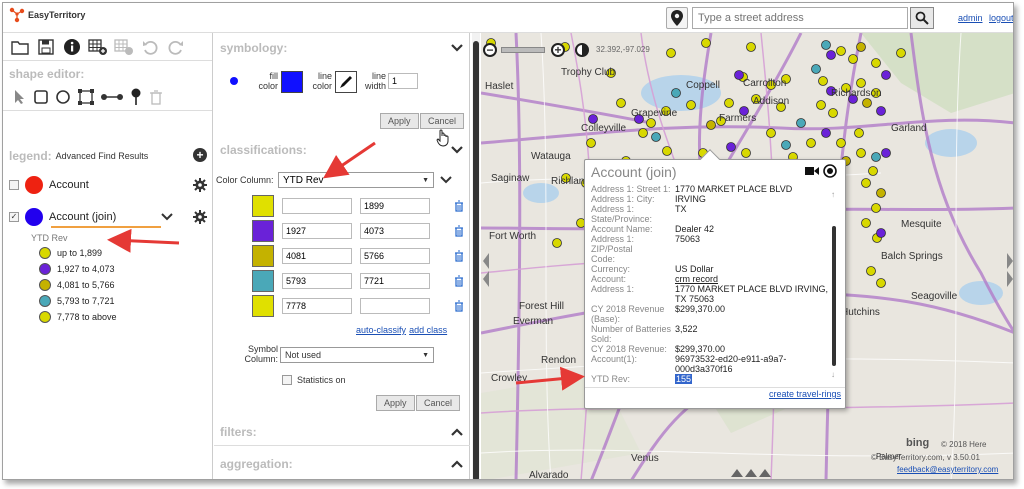 The height and width of the screenshot is (489, 1024). What do you see at coordinates (403, 81) in the screenshot?
I see `line-width-input` at bounding box center [403, 81].